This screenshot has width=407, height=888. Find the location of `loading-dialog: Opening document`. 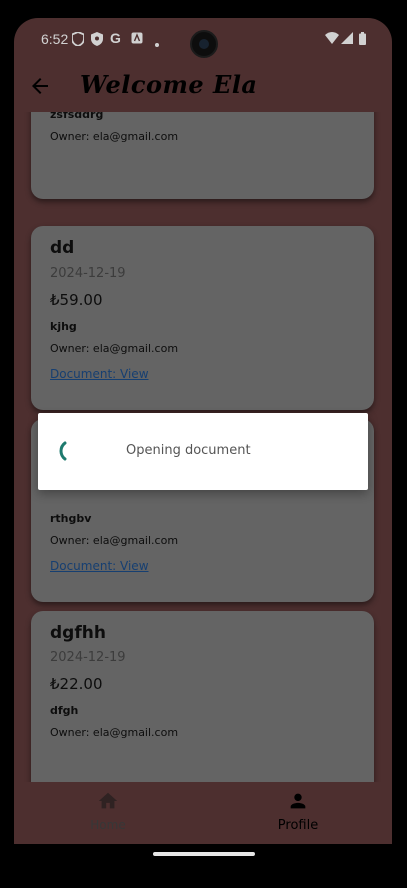

loading-dialog: Opening document is located at coordinates (203, 451).